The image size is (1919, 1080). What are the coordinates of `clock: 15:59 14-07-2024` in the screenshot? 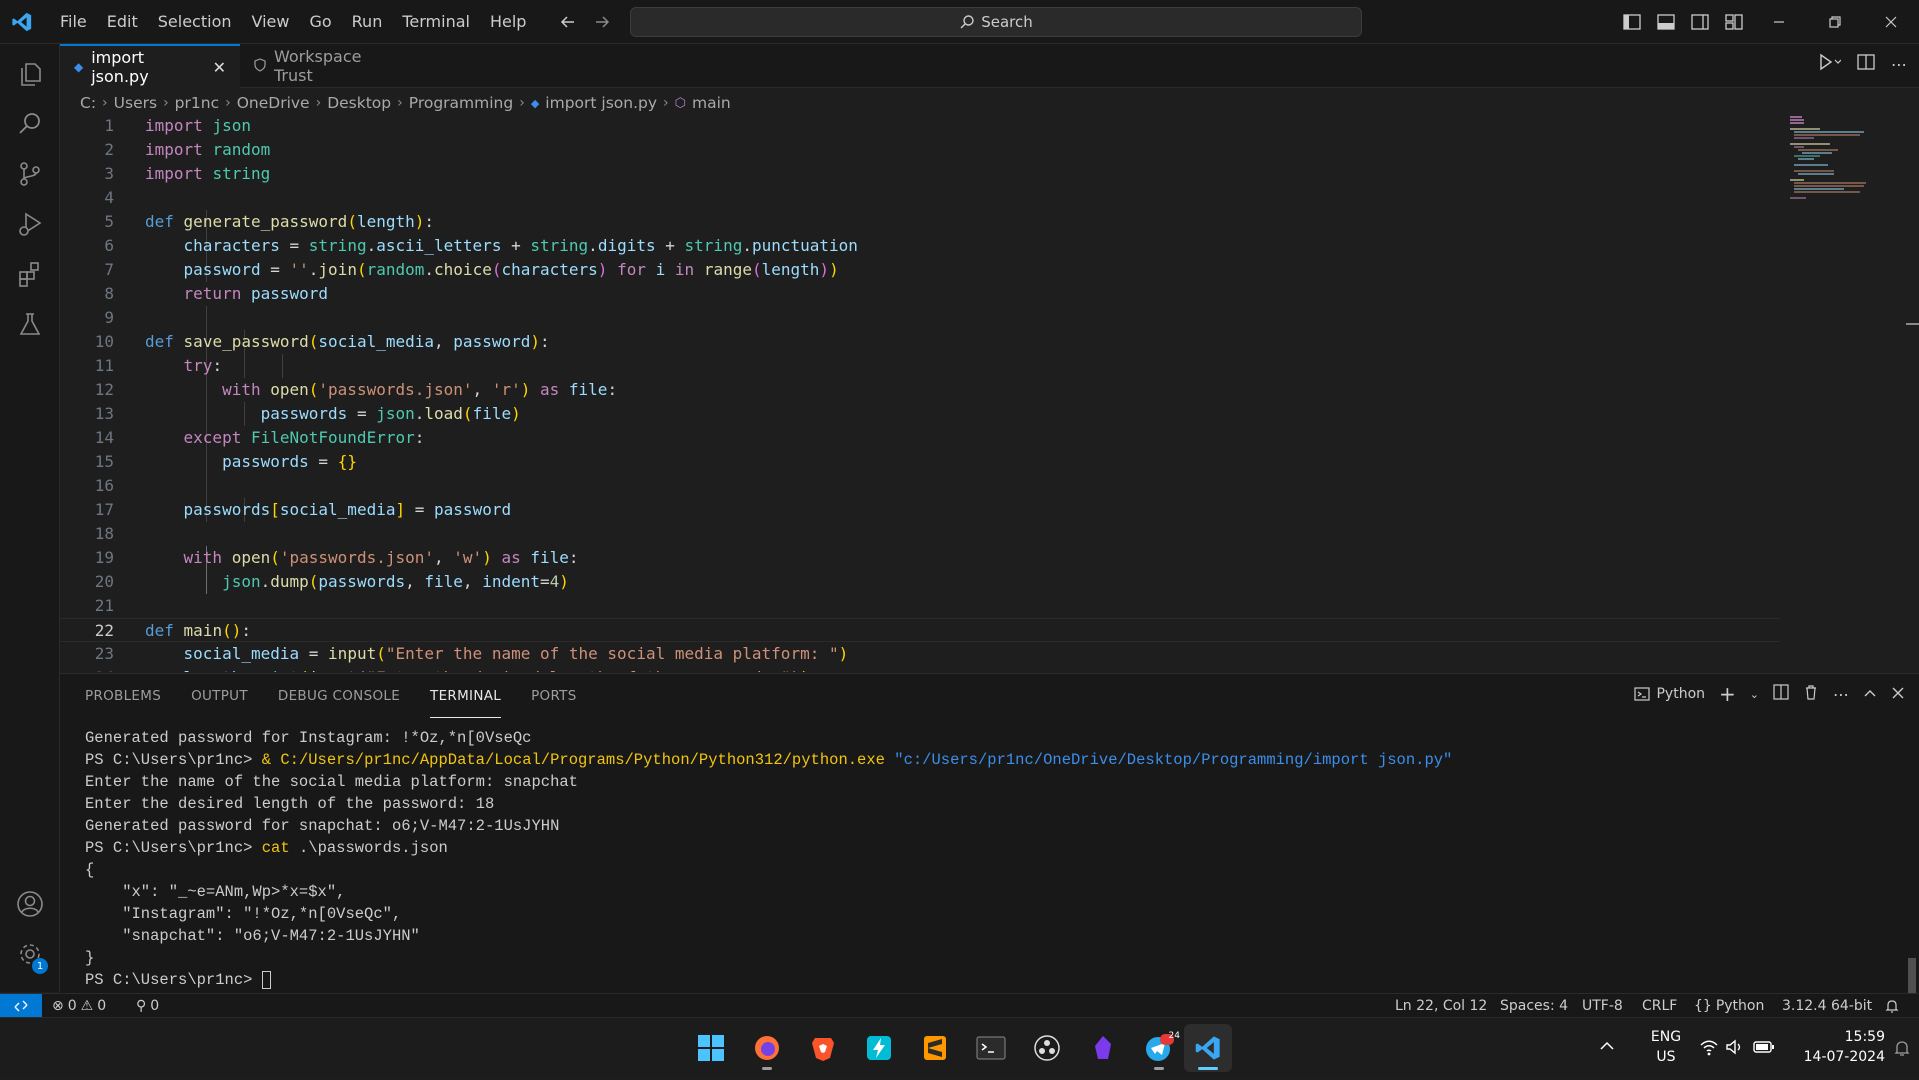 It's located at (1835, 1047).